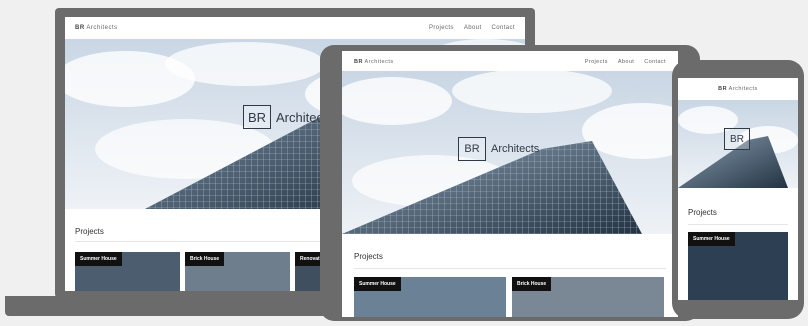 This screenshot has height=326, width=808. What do you see at coordinates (515, 149) in the screenshot?
I see `hero-logo-text: Architects` at bounding box center [515, 149].